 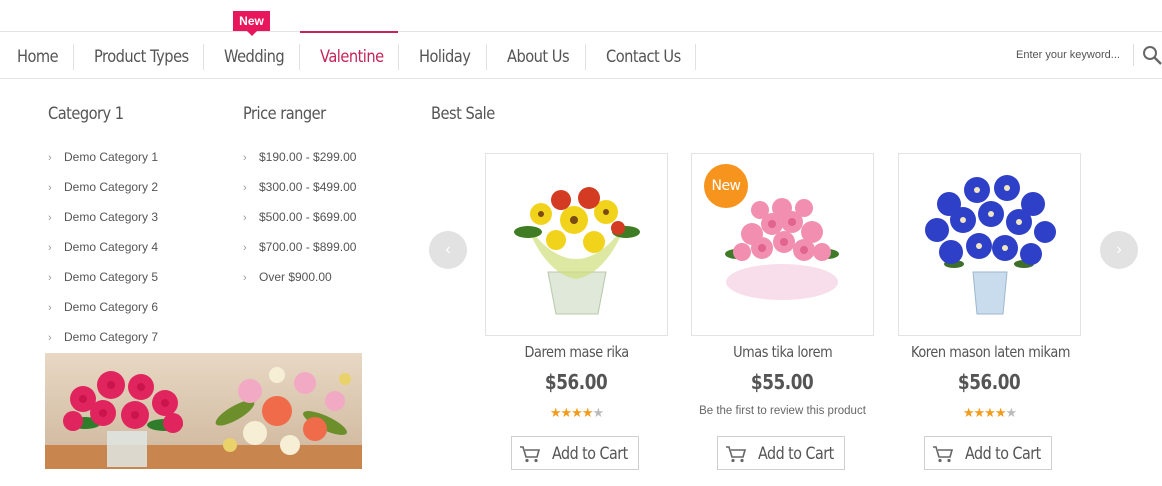 What do you see at coordinates (103, 225) in the screenshot?
I see `category-link: › Demo Category 3` at bounding box center [103, 225].